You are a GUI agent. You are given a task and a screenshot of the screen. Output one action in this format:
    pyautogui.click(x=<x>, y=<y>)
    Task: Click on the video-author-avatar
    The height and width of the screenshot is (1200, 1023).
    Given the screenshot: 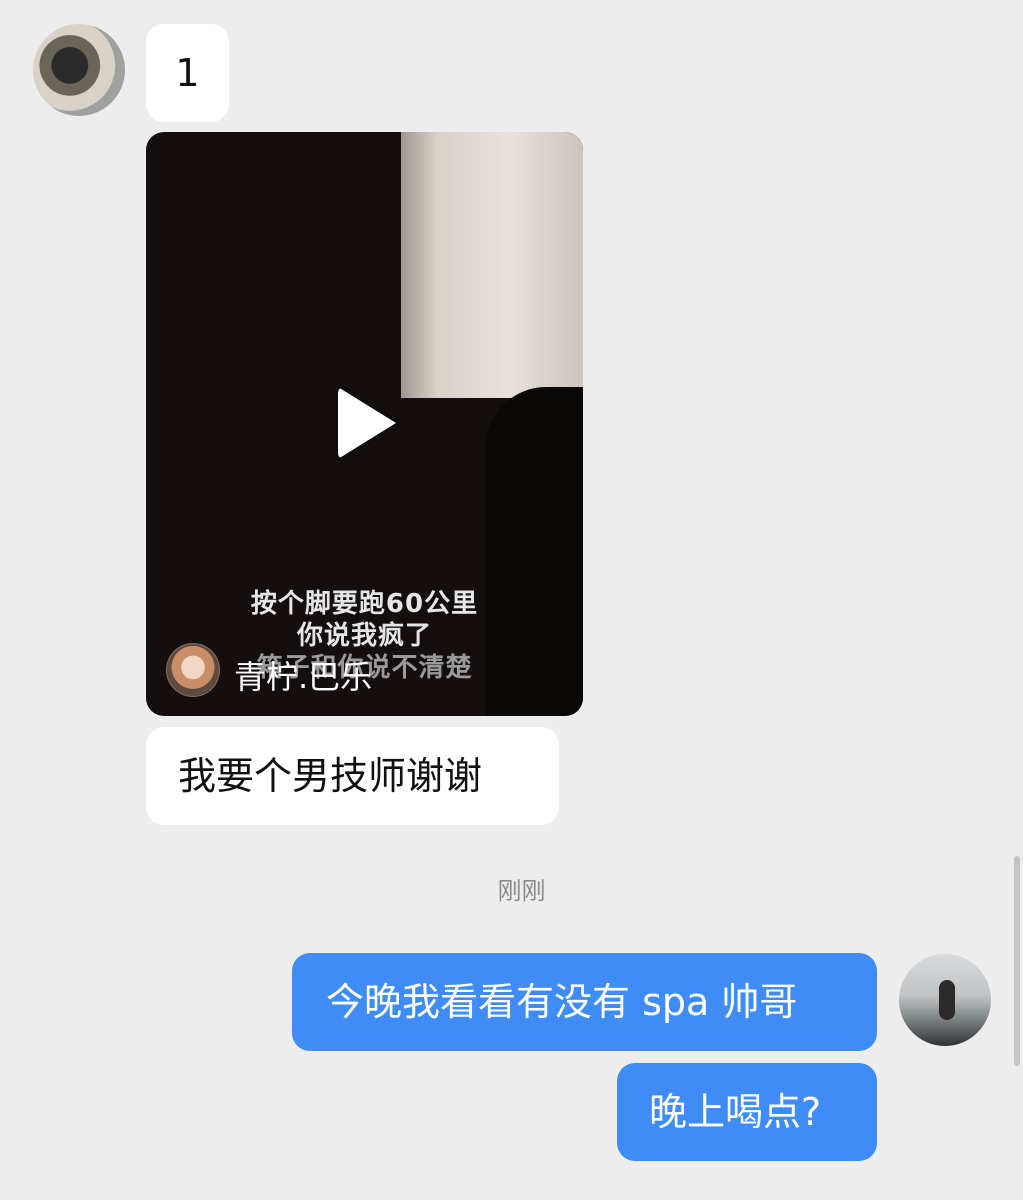 What is the action you would take?
    pyautogui.click(x=193, y=670)
    